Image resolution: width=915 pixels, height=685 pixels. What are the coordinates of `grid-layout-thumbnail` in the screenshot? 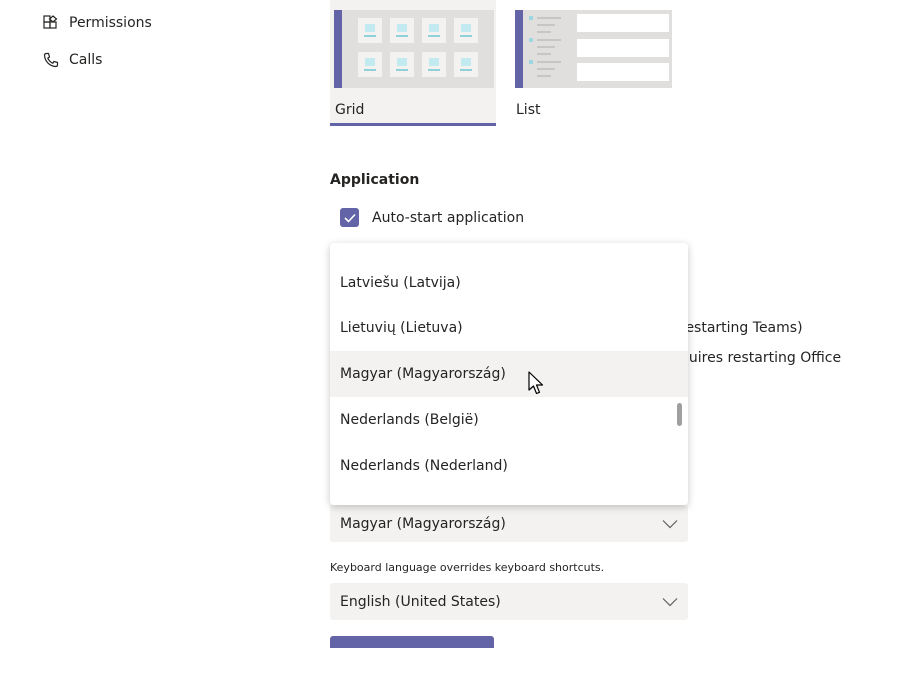 It's located at (414, 49).